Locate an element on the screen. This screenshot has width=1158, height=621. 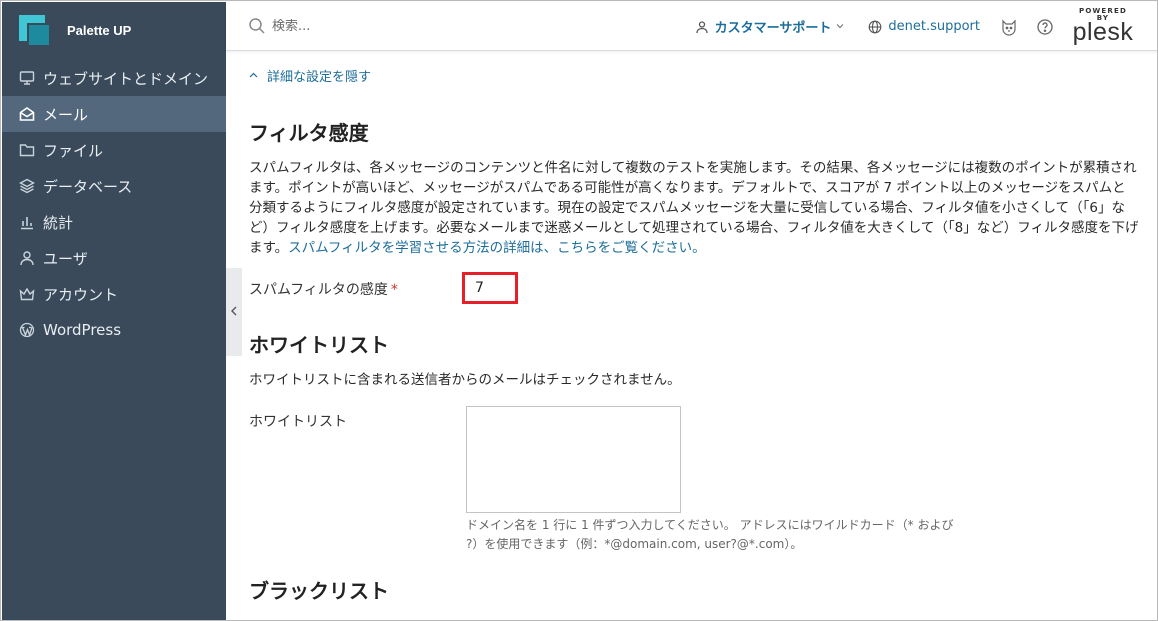
sidebar-item-label: 統計 is located at coordinates (58, 222).